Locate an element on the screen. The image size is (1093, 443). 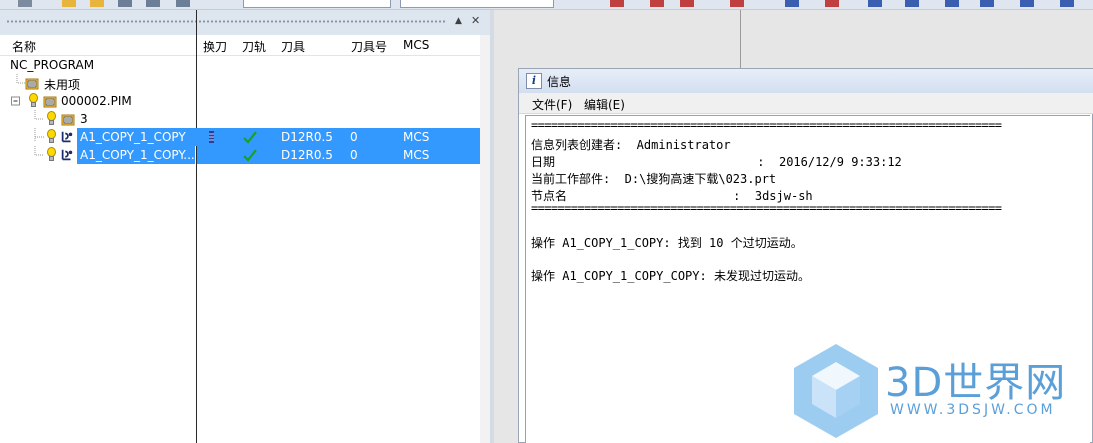
info-line: 操作 A1_COPY_1_COPY_COPY: 未发现过切运动。 is located at coordinates (670, 276).